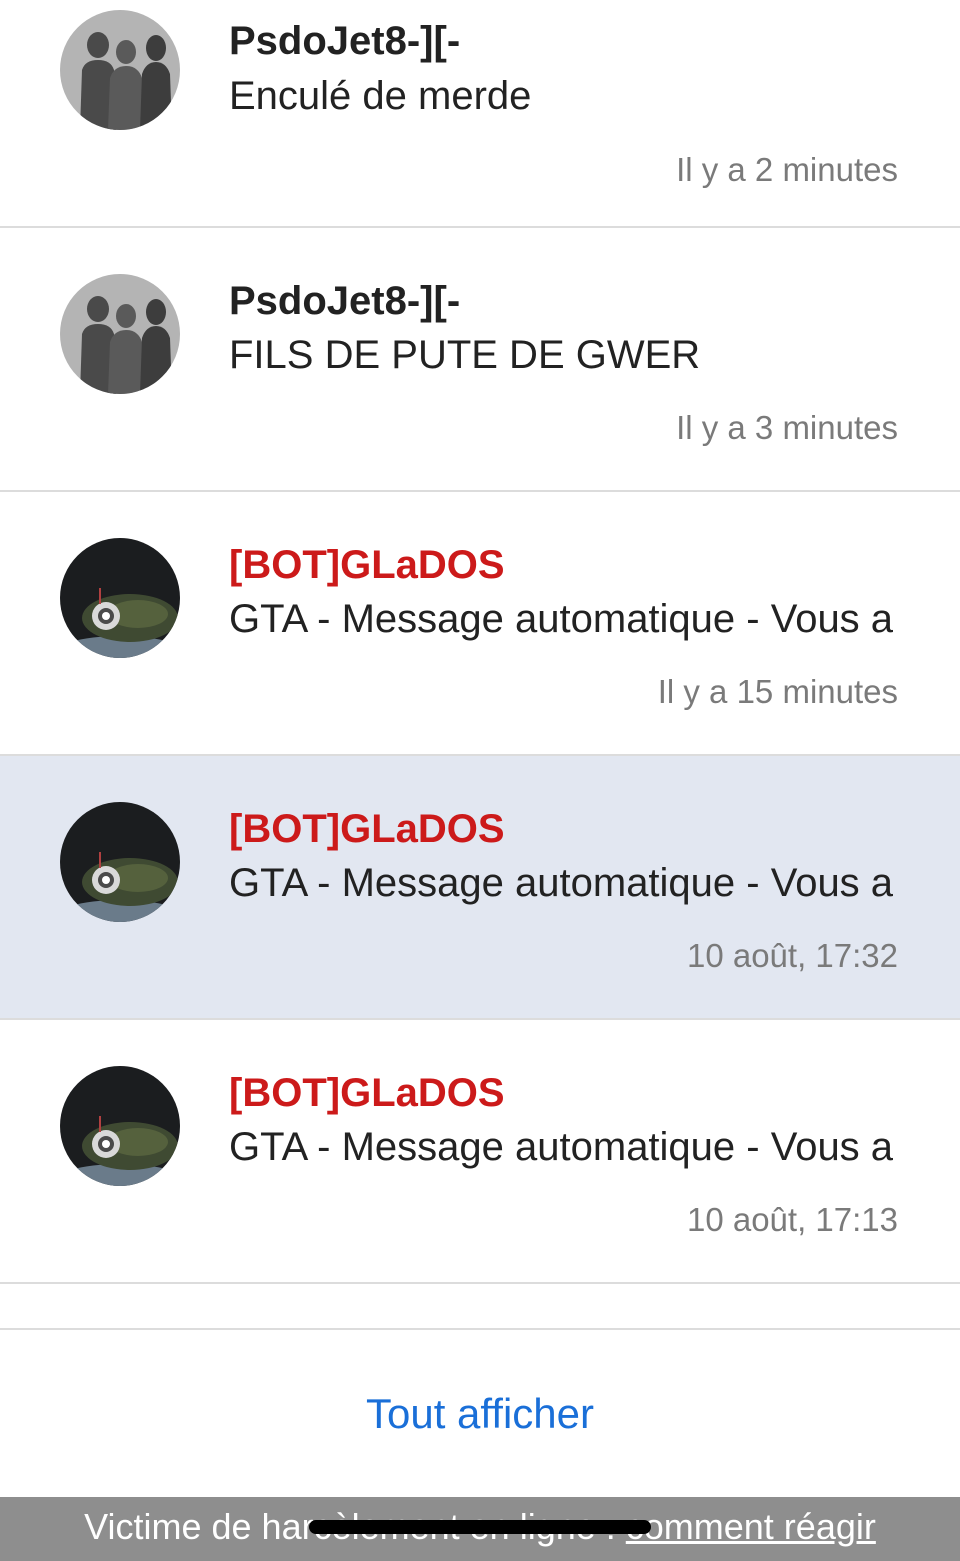 This screenshot has height=1561, width=960. I want to click on notification-message: FILS DE PUTE DE GWER, so click(465, 355).